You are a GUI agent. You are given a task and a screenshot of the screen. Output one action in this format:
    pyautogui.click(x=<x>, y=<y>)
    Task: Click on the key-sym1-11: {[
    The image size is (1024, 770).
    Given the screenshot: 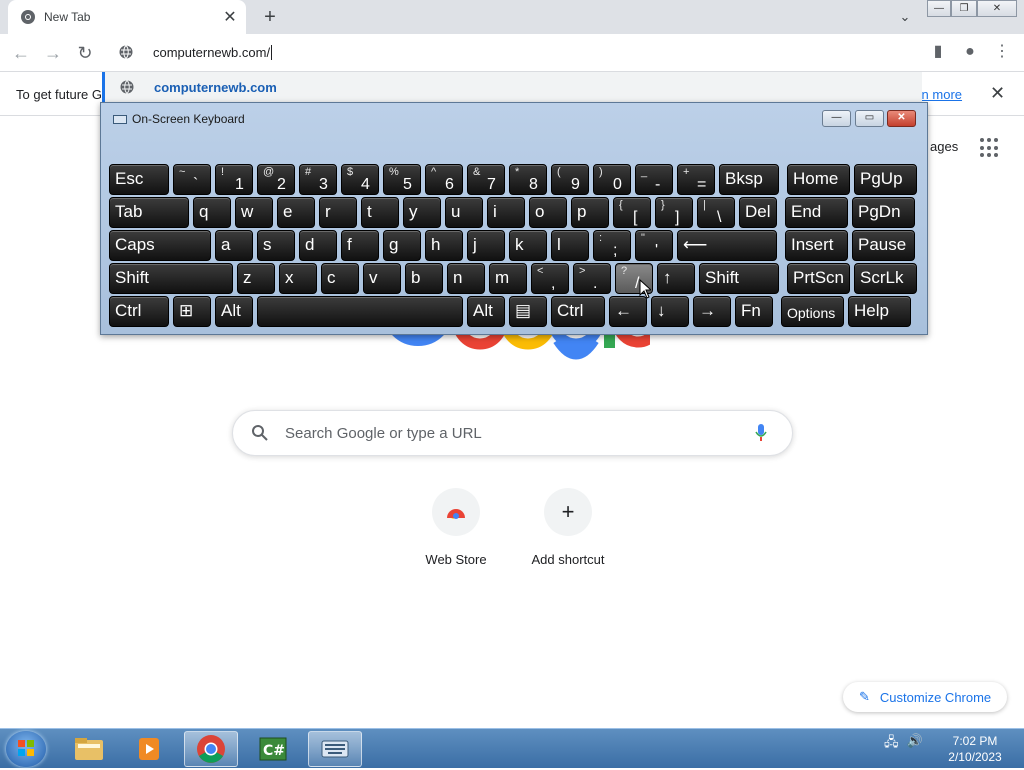 What is the action you would take?
    pyautogui.click(x=632, y=212)
    